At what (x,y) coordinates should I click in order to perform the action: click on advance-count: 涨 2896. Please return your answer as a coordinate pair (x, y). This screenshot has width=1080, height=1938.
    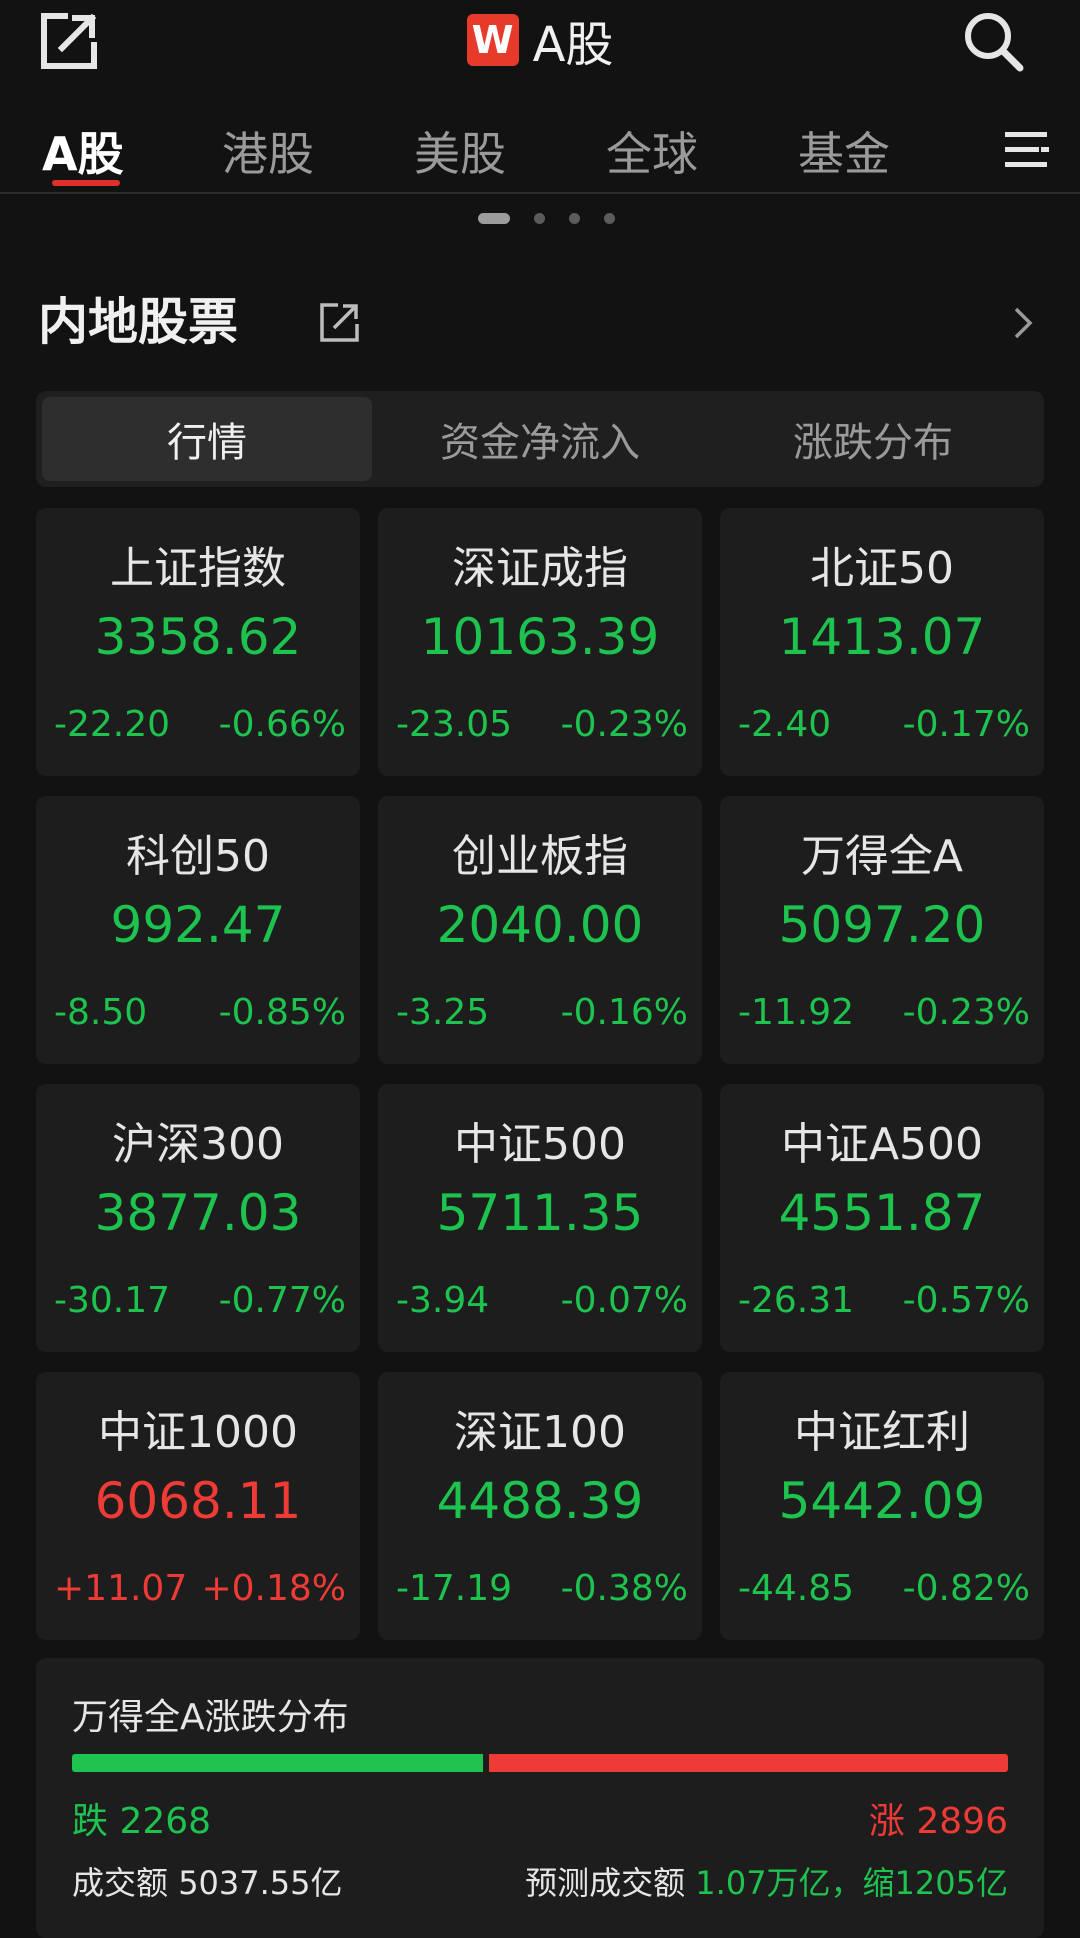
    Looking at the image, I should click on (938, 1818).